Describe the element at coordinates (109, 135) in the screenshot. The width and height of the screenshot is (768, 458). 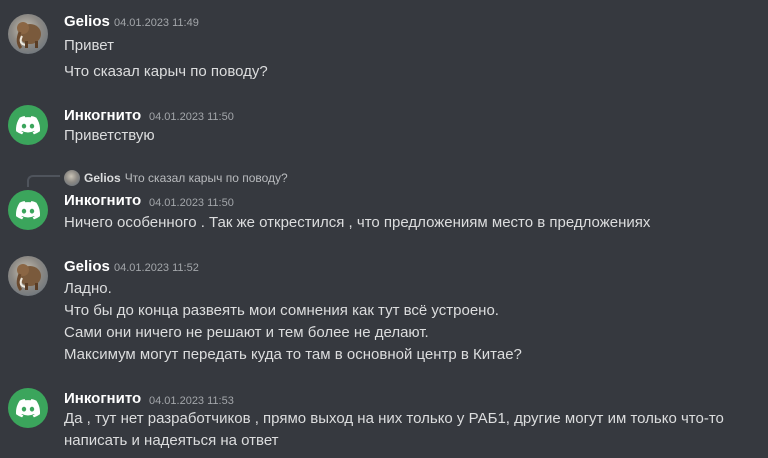
I see `message-text: Приветствую` at that location.